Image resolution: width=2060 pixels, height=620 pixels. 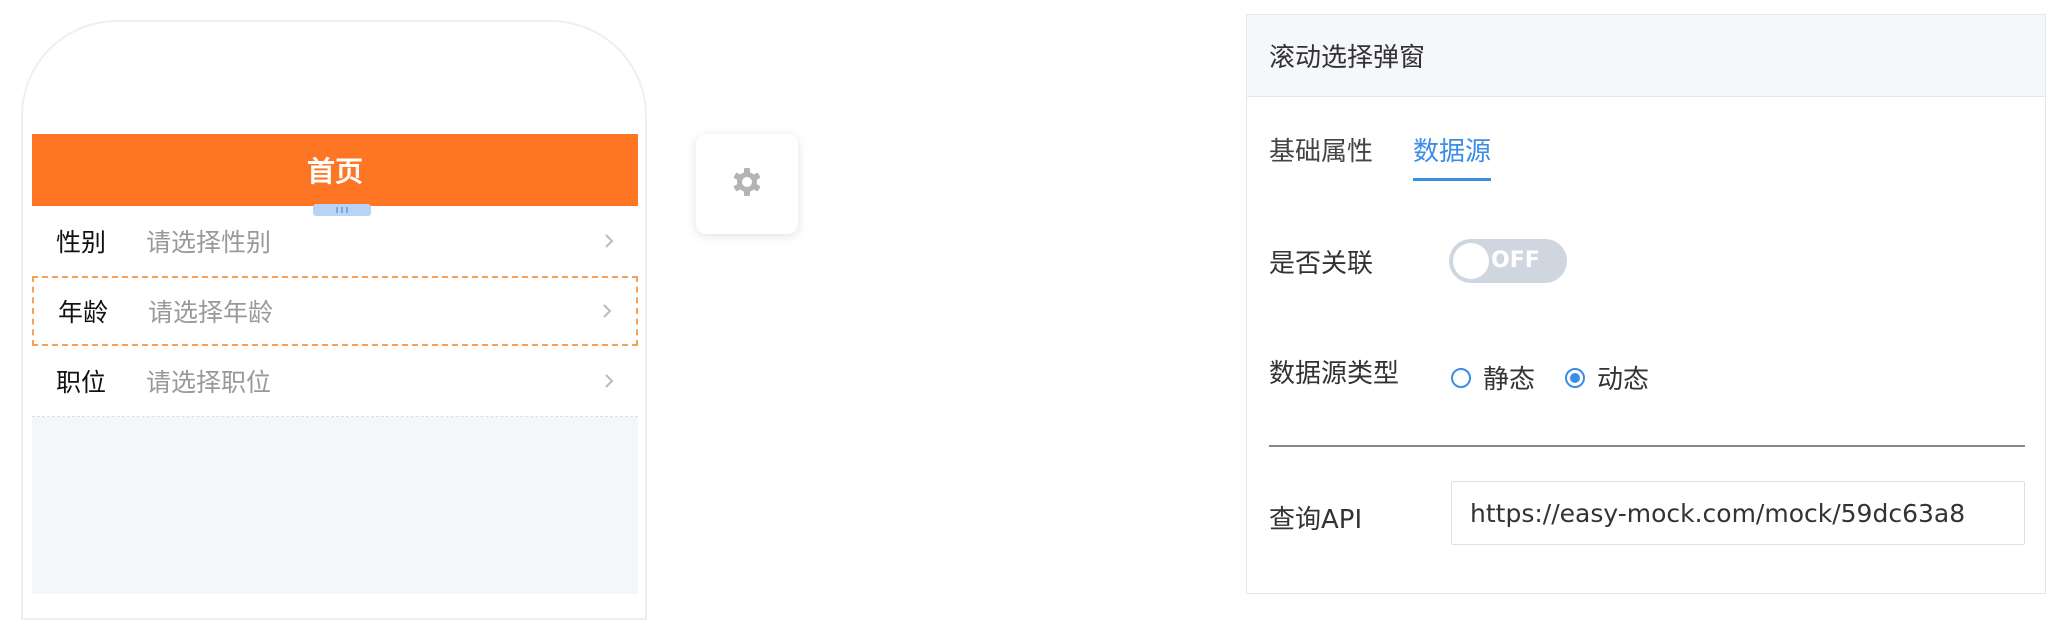 I want to click on form-row-gender: 性别 请选择性别, so click(x=335, y=241).